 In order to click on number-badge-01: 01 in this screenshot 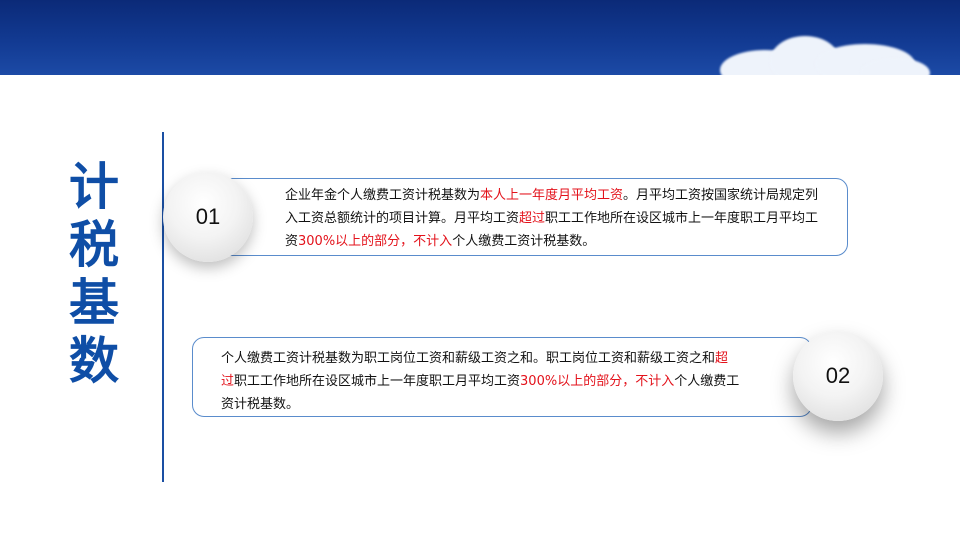, I will do `click(208, 217)`.